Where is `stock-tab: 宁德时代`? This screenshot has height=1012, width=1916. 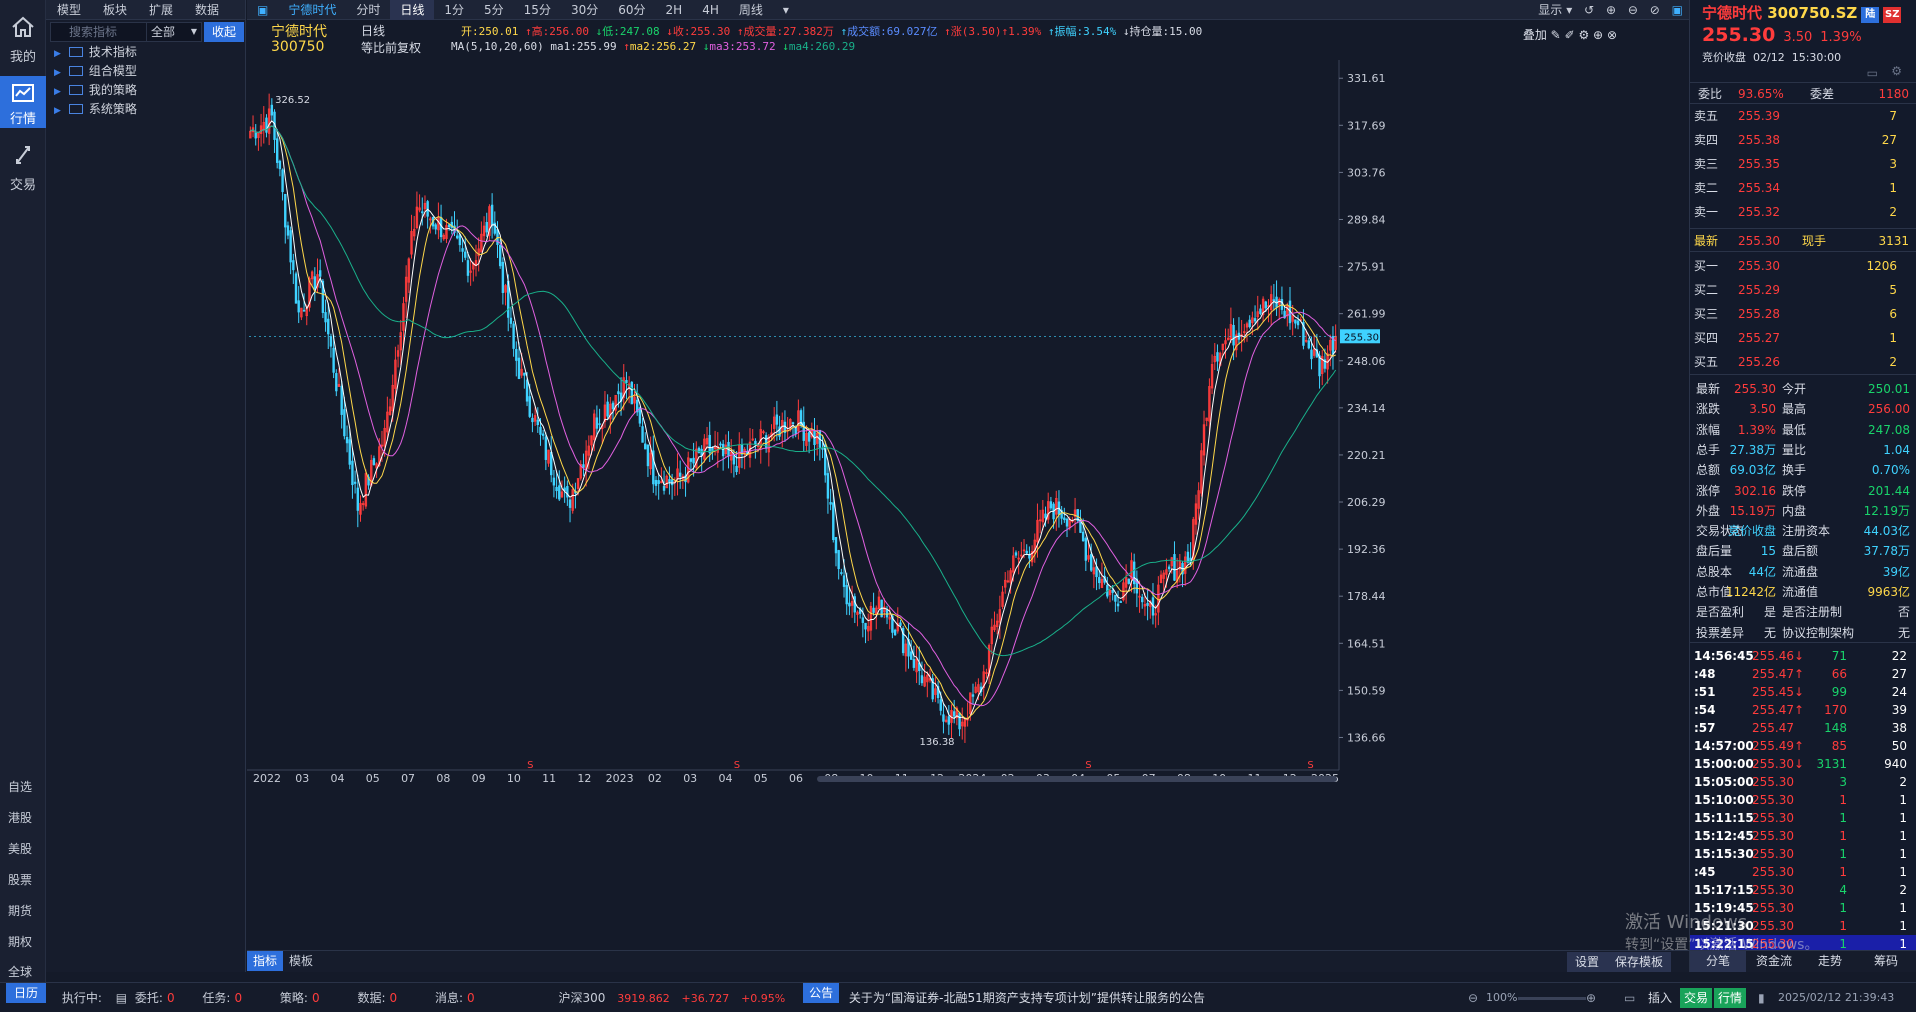
stock-tab: 宁德时代 is located at coordinates (312, 10).